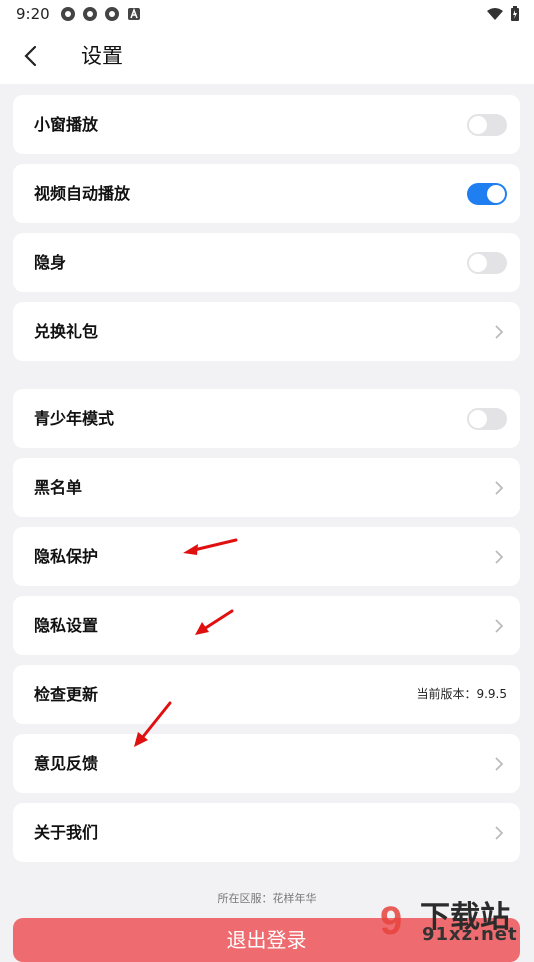 This screenshot has height=962, width=534. What do you see at coordinates (134, 13) in the screenshot?
I see `font-notification-icon` at bounding box center [134, 13].